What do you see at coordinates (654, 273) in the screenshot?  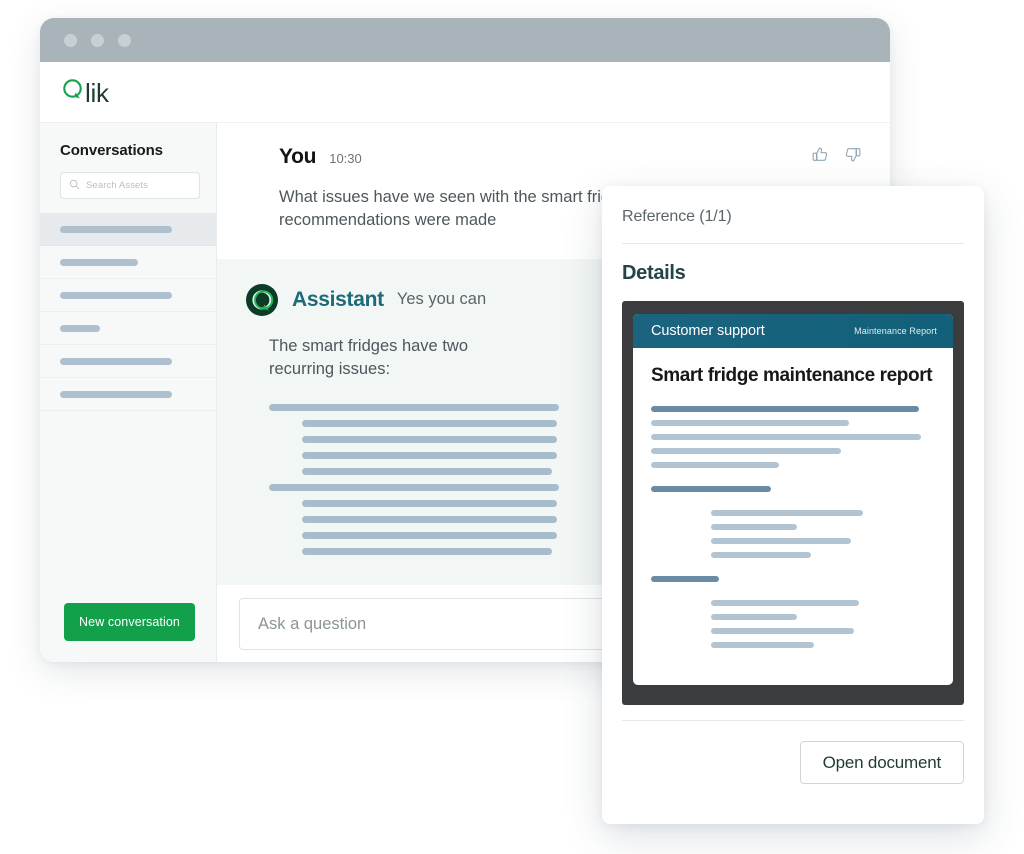 I see `details-heading: Details` at bounding box center [654, 273].